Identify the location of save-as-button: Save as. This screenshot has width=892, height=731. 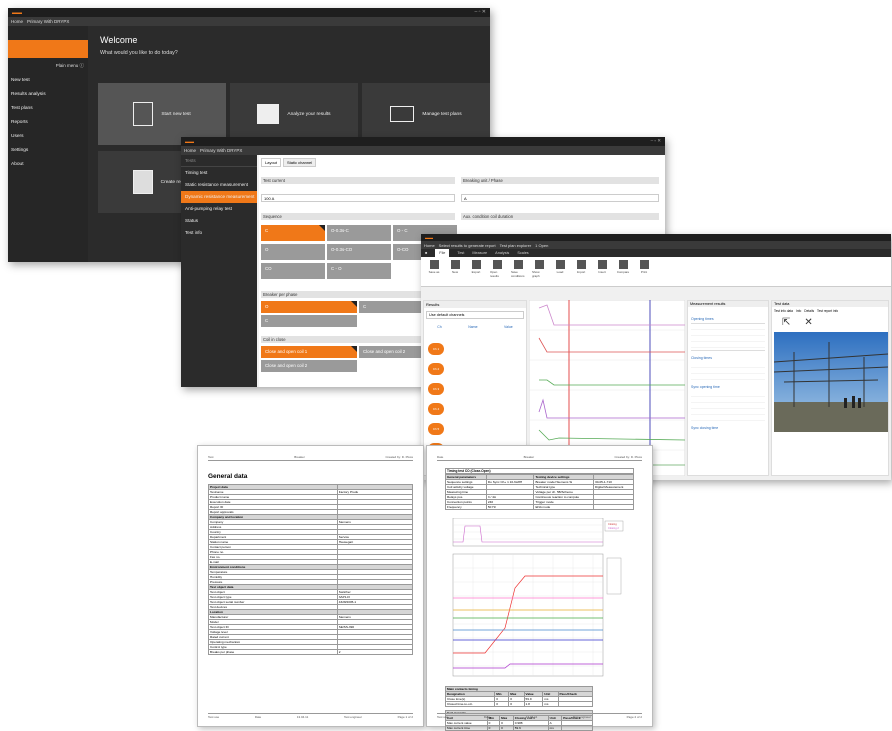
(434, 271).